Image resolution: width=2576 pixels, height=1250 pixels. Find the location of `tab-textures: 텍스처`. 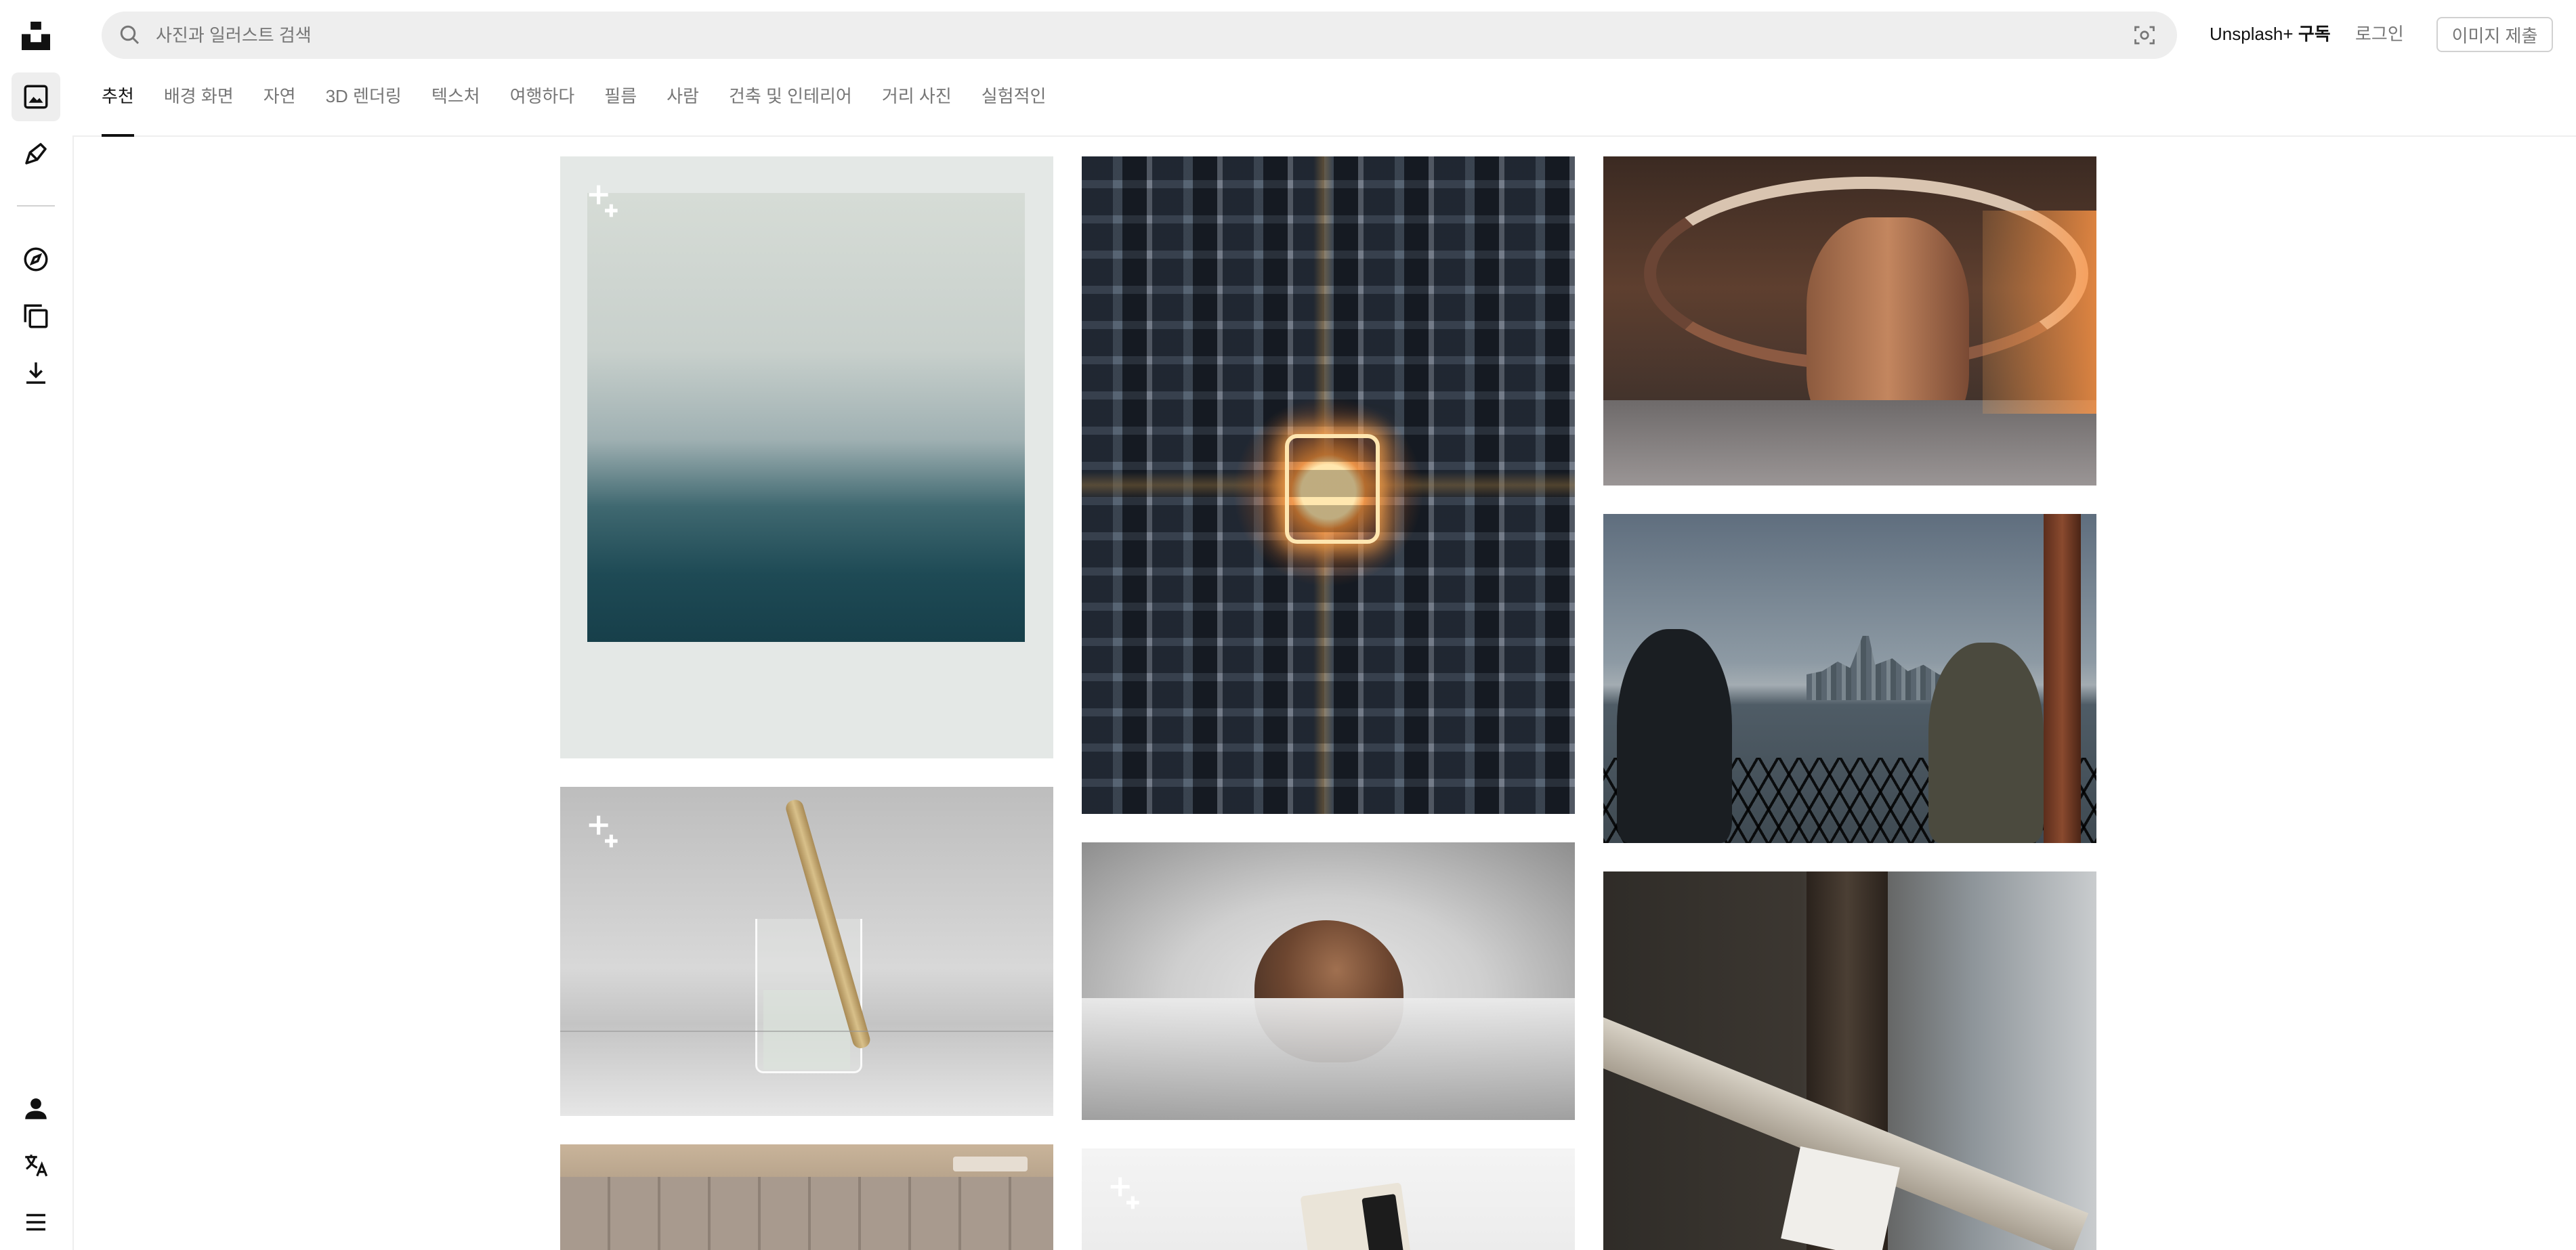

tab-textures: 텍스처 is located at coordinates (455, 108).